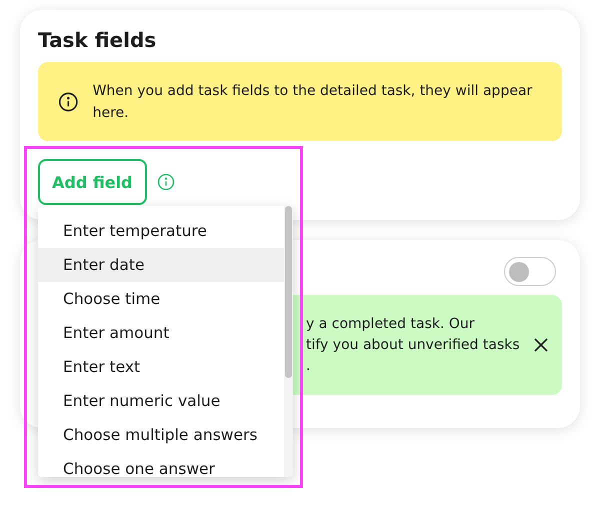  What do you see at coordinates (161, 464) in the screenshot?
I see `menu-item: Choose one answer` at bounding box center [161, 464].